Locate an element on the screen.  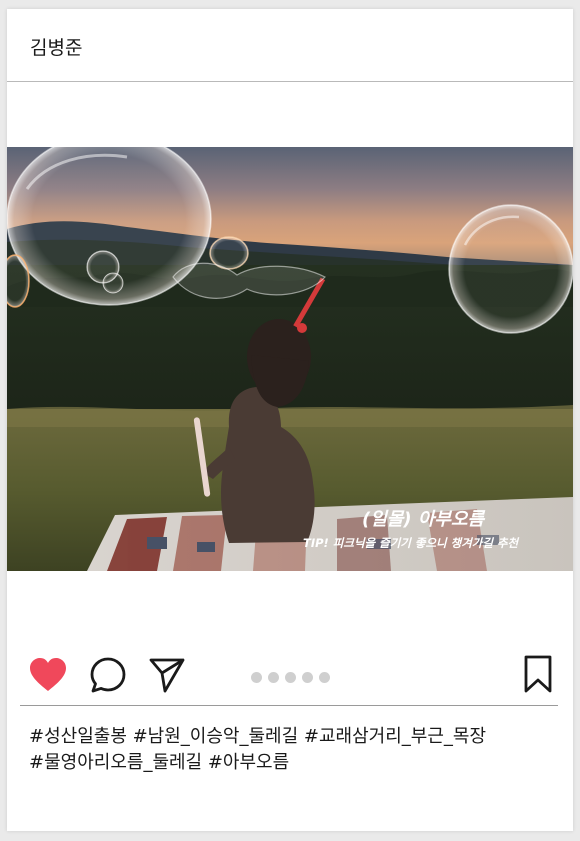
hashtag-line-2: #물영아리오름_둘레길 #아부오름 is located at coordinates (294, 763).